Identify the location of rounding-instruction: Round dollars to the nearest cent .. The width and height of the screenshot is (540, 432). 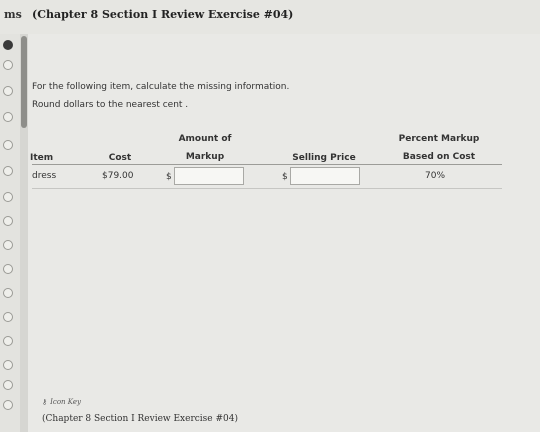
(110, 105).